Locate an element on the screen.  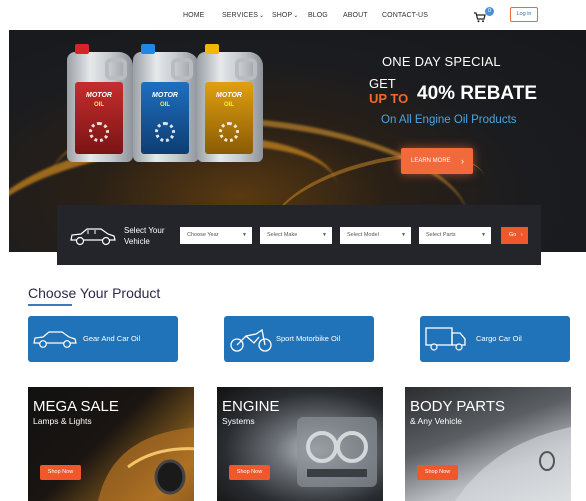
promo-title: ENGINE is located at coordinates (251, 406).